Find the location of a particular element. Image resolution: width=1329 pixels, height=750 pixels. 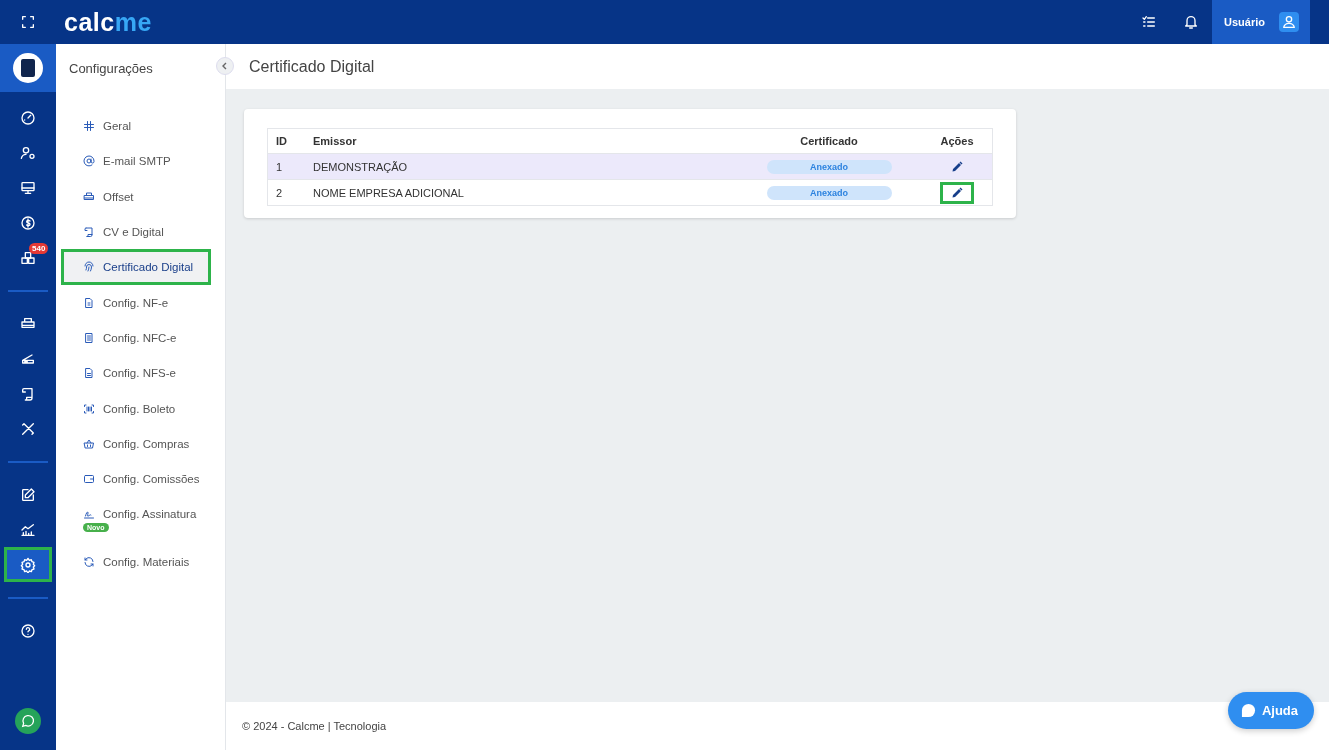

submenu-label: E-mail SMTP is located at coordinates (137, 161).